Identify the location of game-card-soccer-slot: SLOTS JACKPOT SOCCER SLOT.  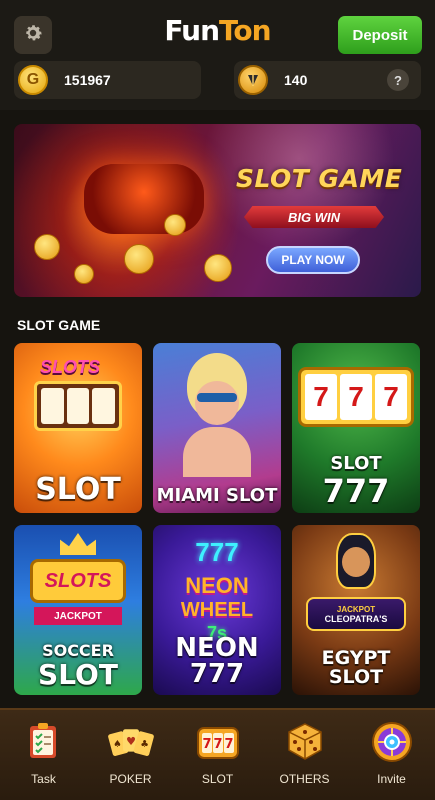
(78, 610).